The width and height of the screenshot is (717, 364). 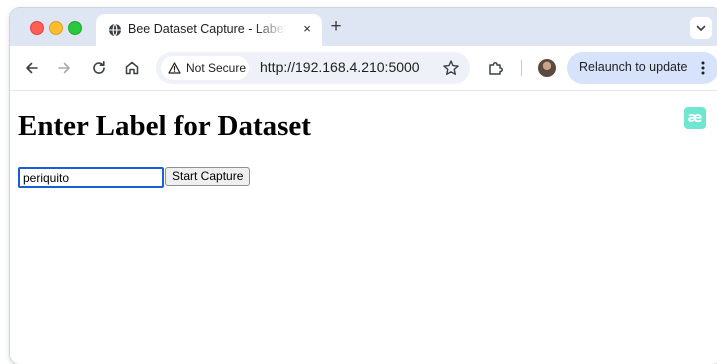 I want to click on tab-search-button, so click(x=701, y=28).